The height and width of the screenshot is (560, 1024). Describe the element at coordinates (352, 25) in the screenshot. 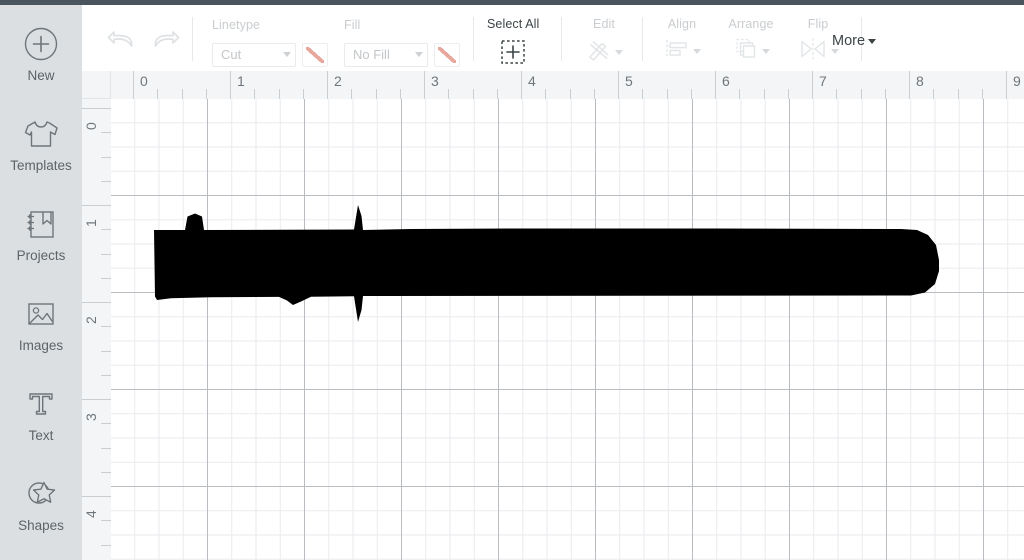

I see `fill-caption: Fill` at that location.